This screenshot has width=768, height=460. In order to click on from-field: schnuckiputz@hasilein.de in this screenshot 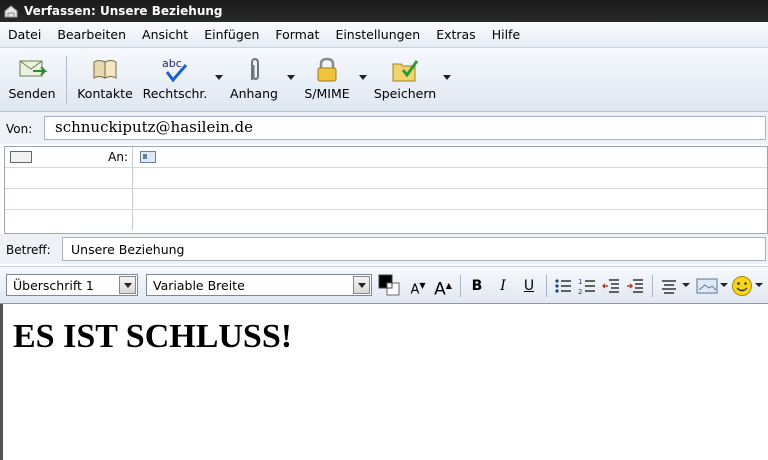, I will do `click(405, 128)`.